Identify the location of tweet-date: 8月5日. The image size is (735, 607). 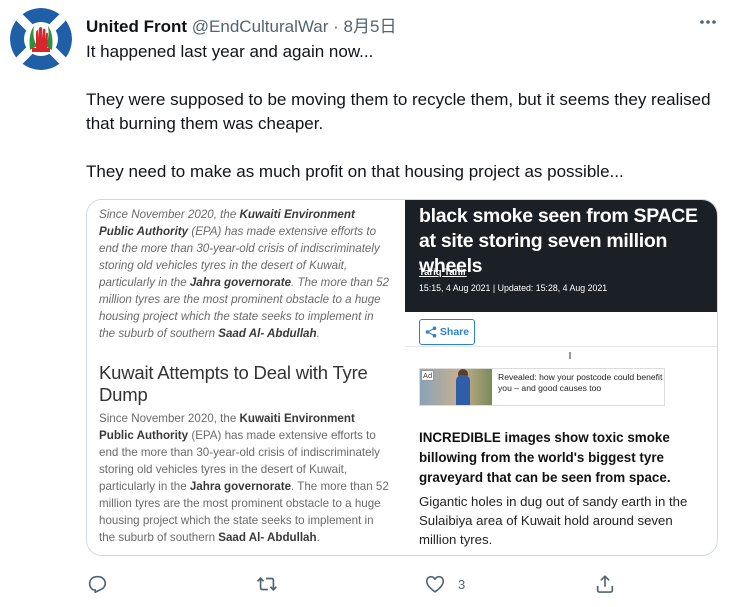
(370, 26).